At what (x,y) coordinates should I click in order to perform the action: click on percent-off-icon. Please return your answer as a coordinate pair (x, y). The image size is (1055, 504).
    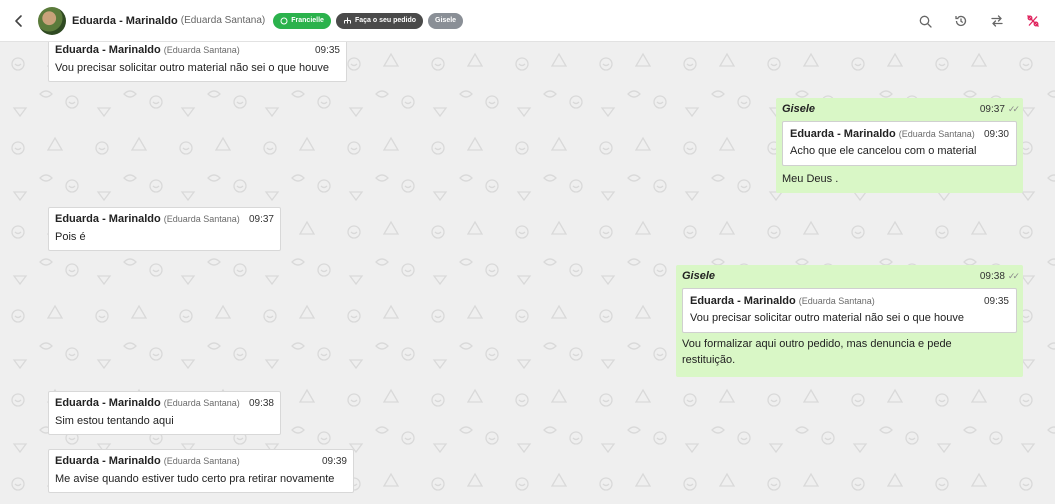
    Looking at the image, I should click on (1033, 21).